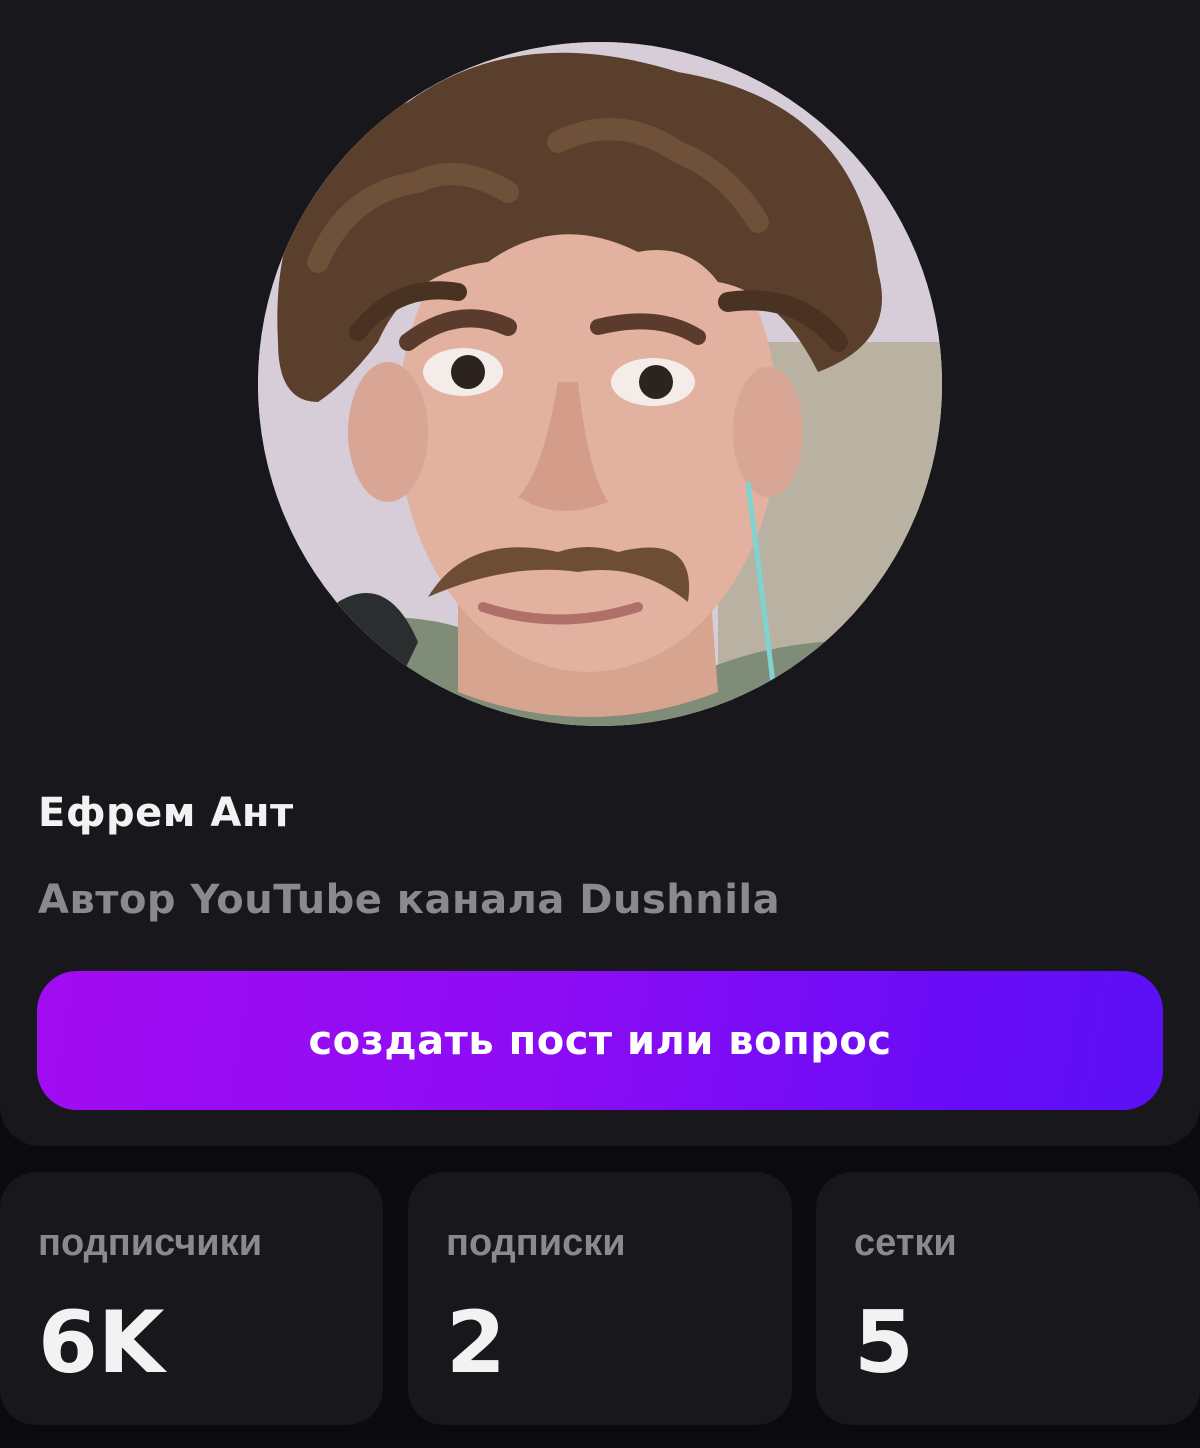 The image size is (1200, 1448). What do you see at coordinates (884, 1343) in the screenshot?
I see `stat-value: 5` at bounding box center [884, 1343].